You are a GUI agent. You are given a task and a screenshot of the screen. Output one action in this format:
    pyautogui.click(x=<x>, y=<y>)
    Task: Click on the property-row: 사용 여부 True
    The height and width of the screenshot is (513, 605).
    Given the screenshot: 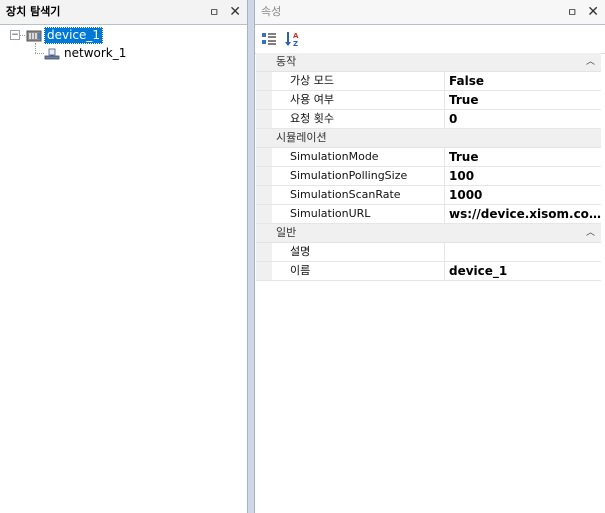 What is the action you would take?
    pyautogui.click(x=428, y=100)
    